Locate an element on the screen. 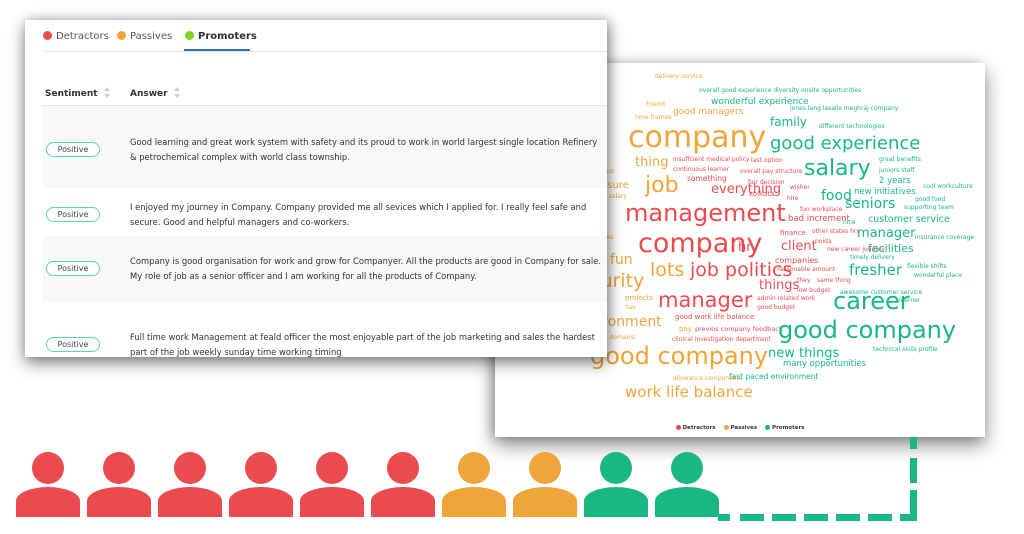 The height and width of the screenshot is (534, 1024). word-cloud-term: hire is located at coordinates (793, 199).